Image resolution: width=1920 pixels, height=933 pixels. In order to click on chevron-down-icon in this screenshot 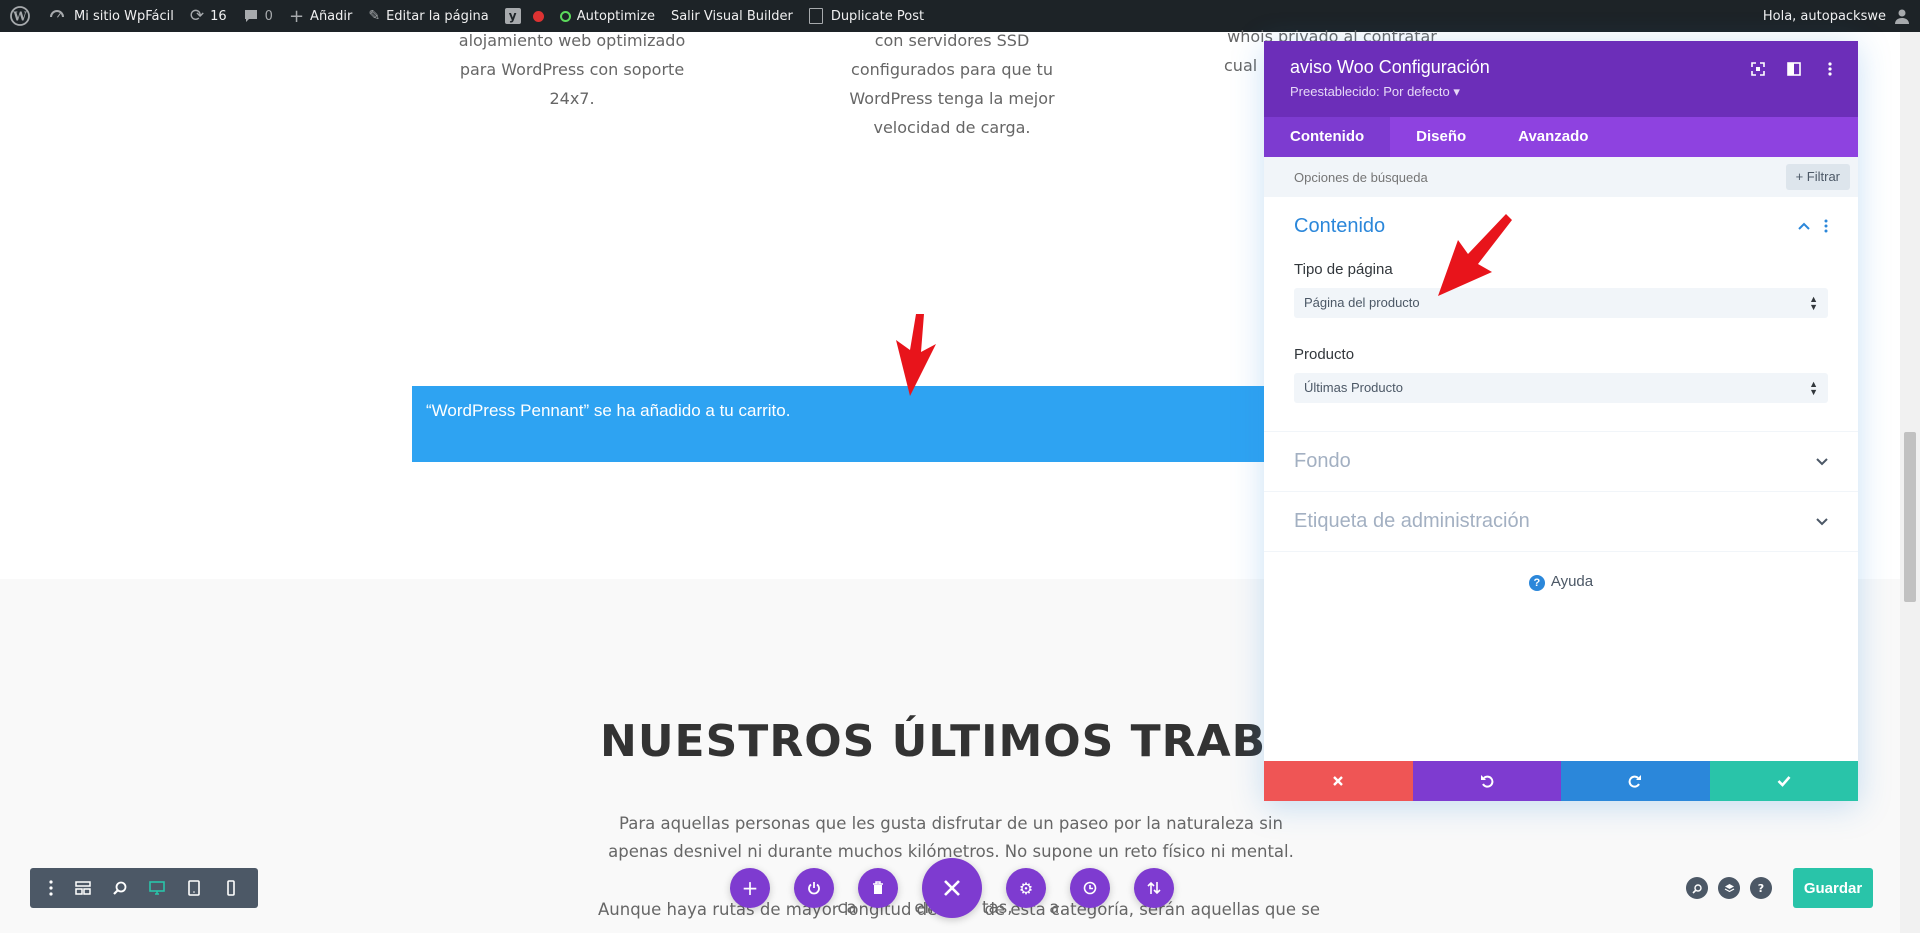, I will do `click(1822, 461)`.